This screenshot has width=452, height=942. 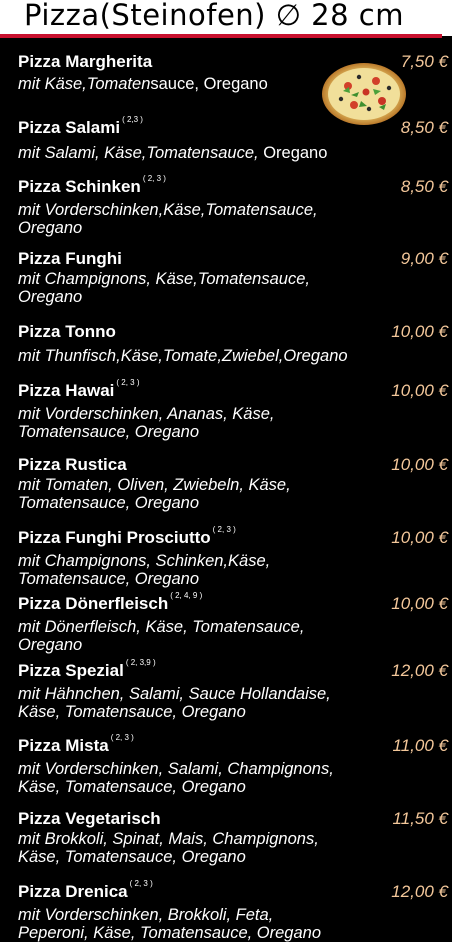 I want to click on item-price: 7,50 €, so click(x=424, y=61).